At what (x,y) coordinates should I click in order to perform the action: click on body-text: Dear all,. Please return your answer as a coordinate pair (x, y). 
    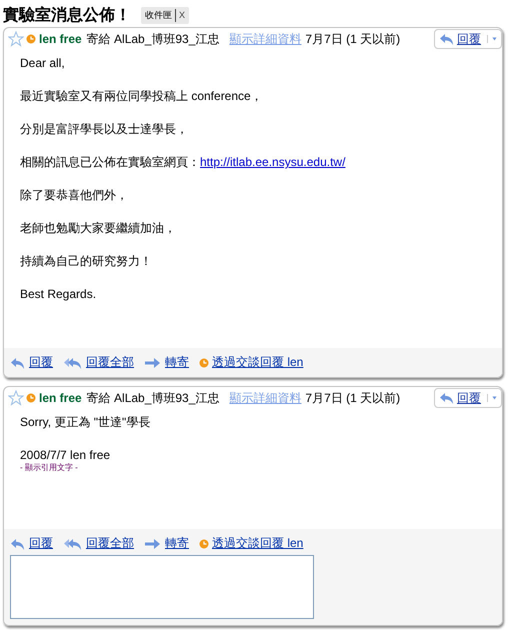
    Looking at the image, I should click on (42, 63).